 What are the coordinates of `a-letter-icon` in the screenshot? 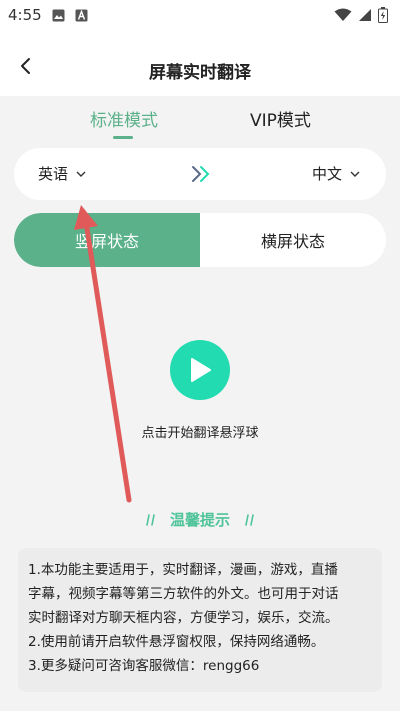 It's located at (81, 15).